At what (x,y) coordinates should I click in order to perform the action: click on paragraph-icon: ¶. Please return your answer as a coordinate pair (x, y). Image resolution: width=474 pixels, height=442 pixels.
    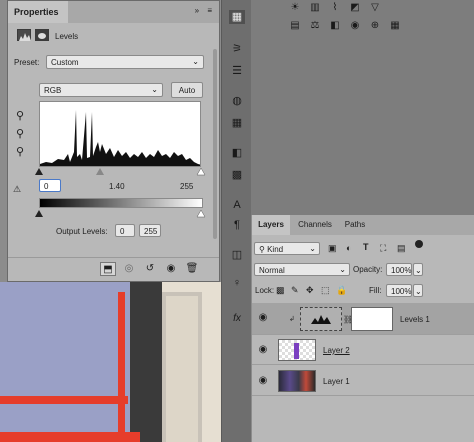
    Looking at the image, I should click on (237, 225).